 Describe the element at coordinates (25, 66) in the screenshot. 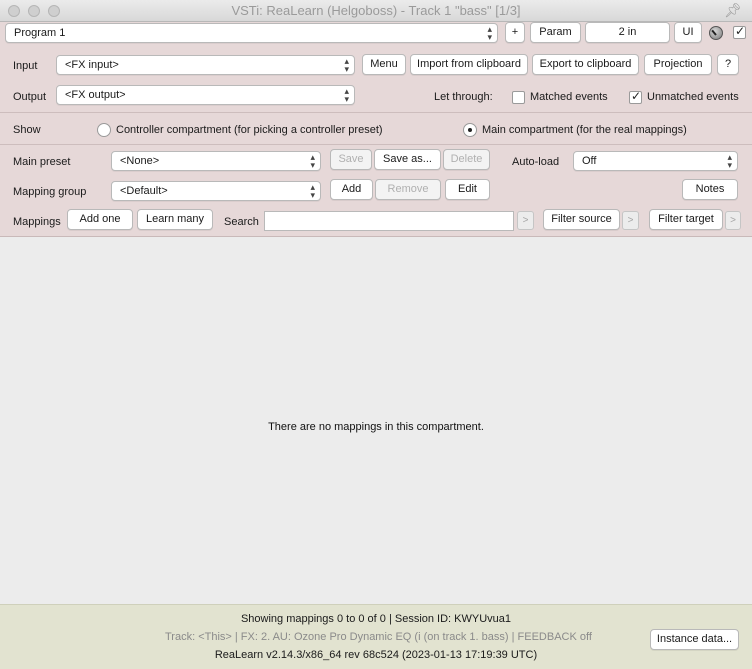

I see `input-label: Input` at that location.